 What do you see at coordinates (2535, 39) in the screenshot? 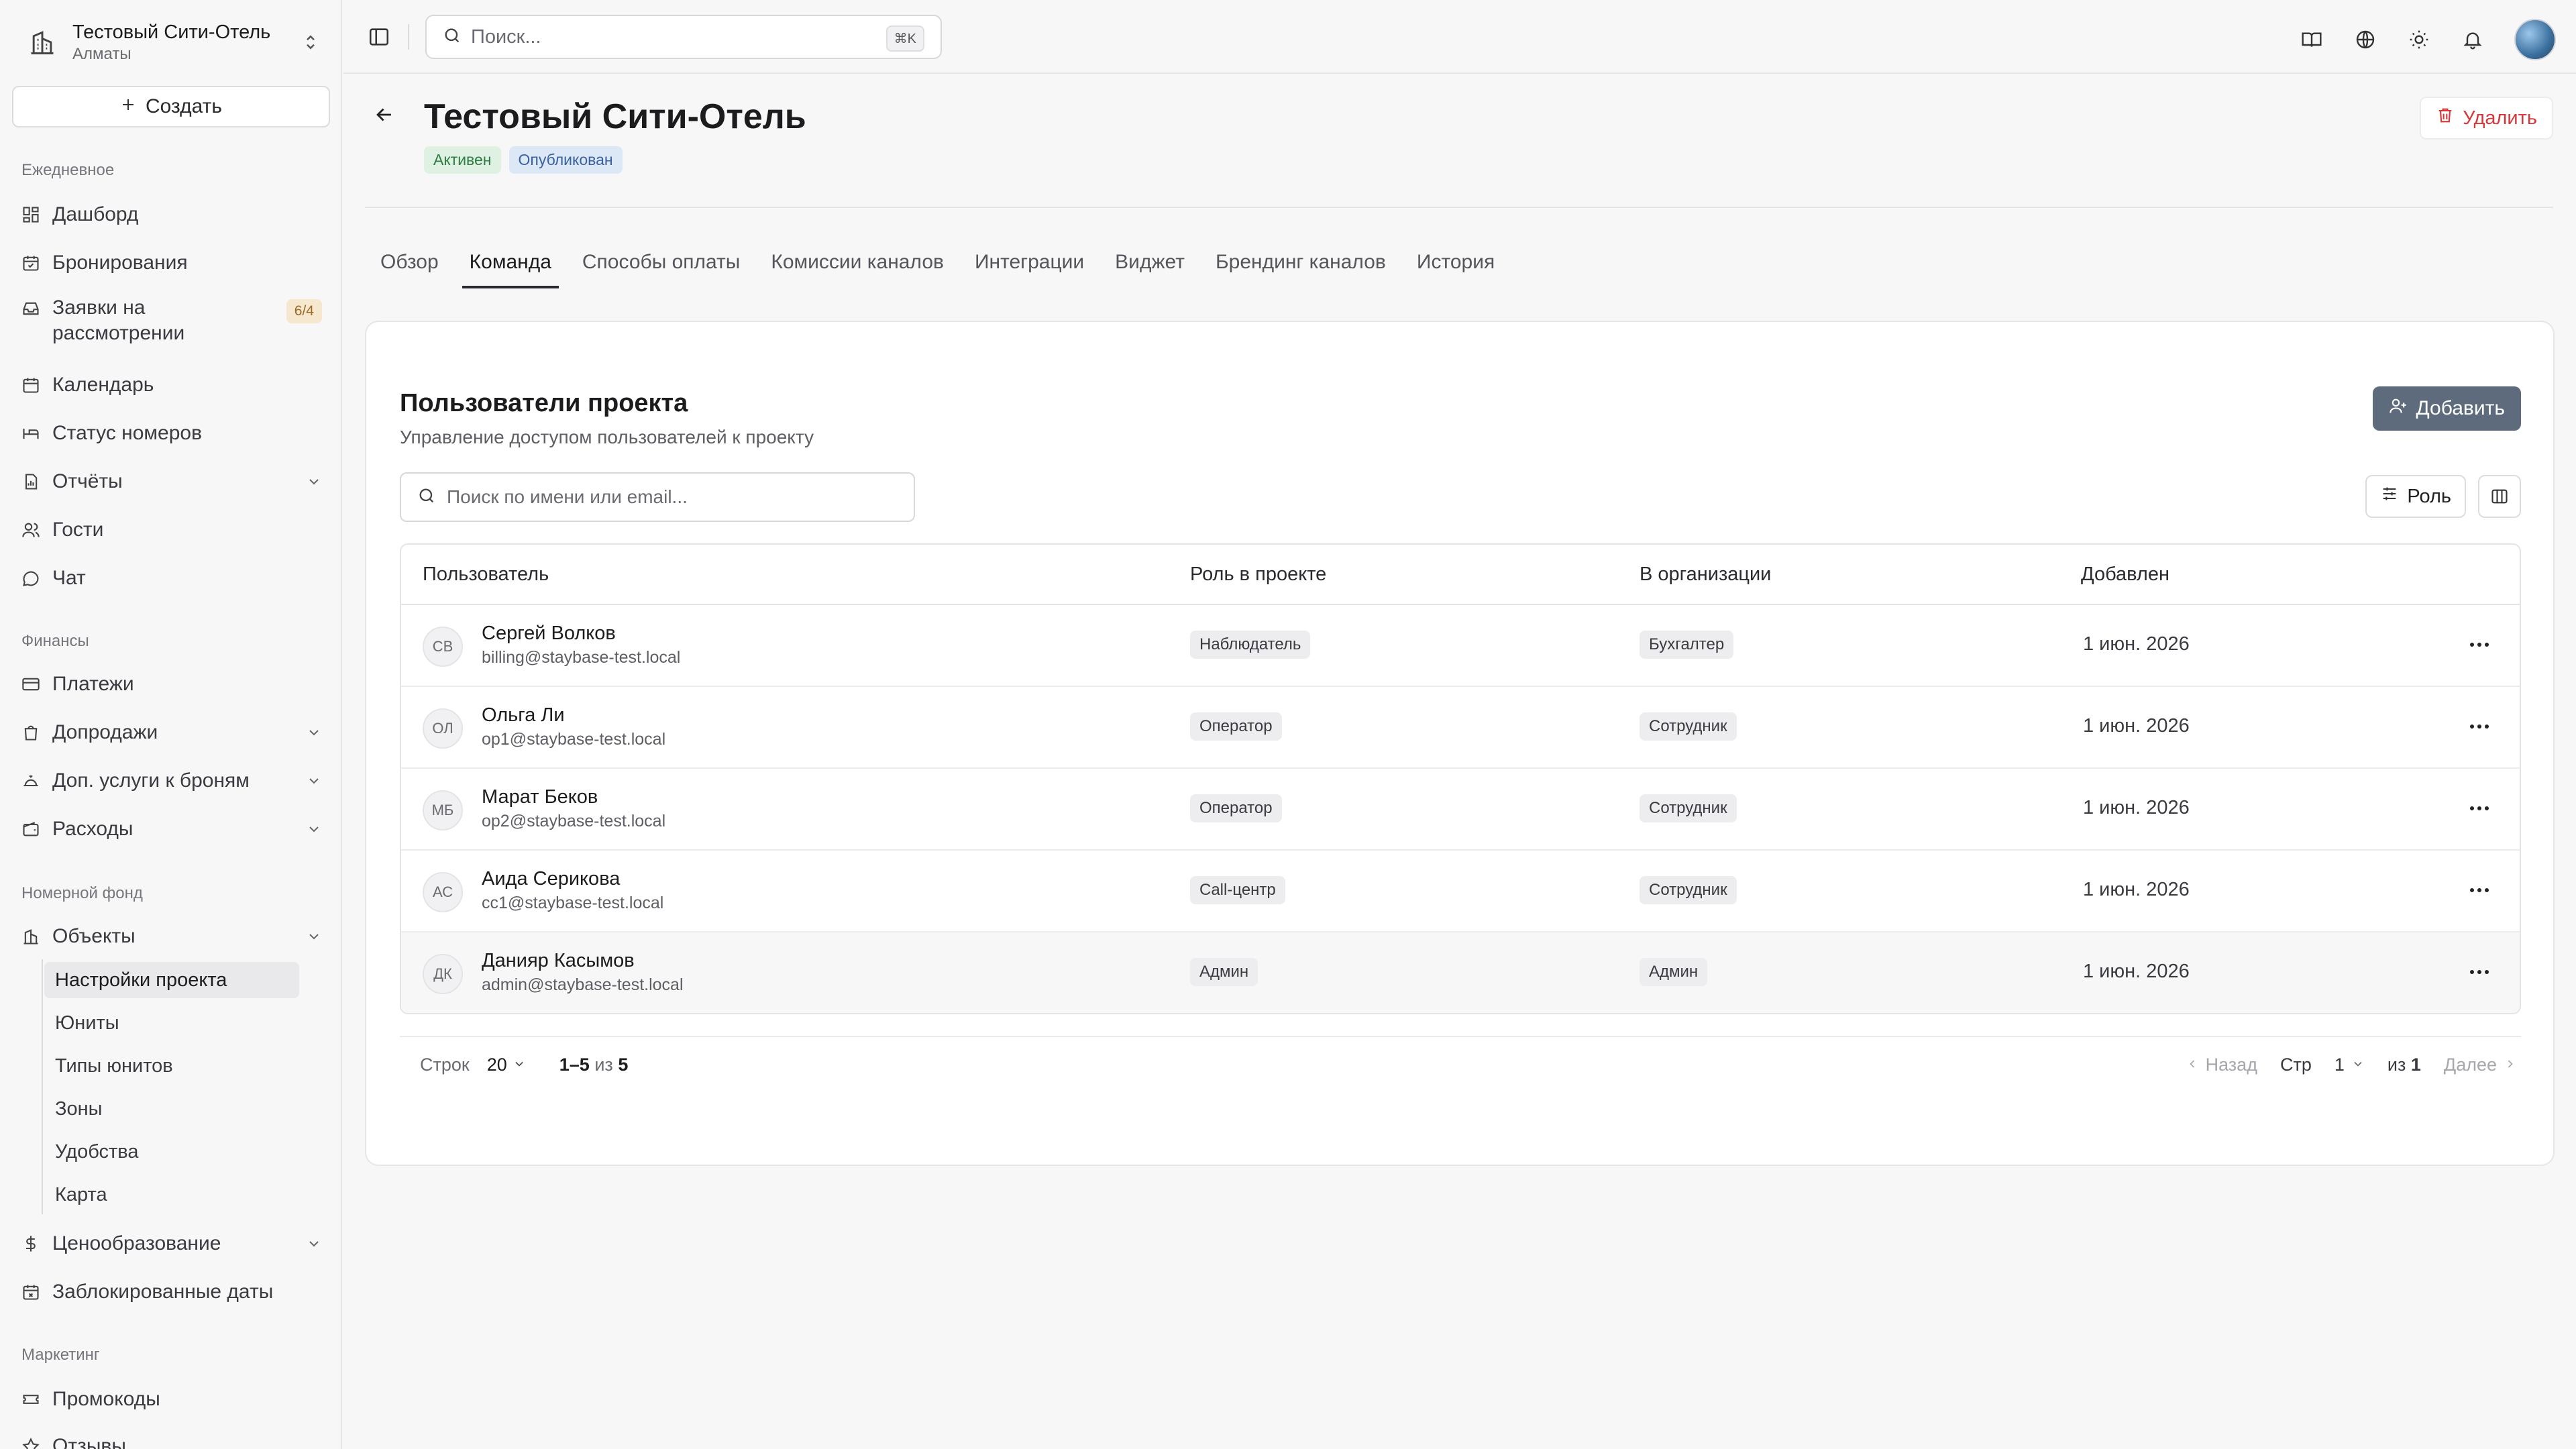
I see `user-avatar` at bounding box center [2535, 39].